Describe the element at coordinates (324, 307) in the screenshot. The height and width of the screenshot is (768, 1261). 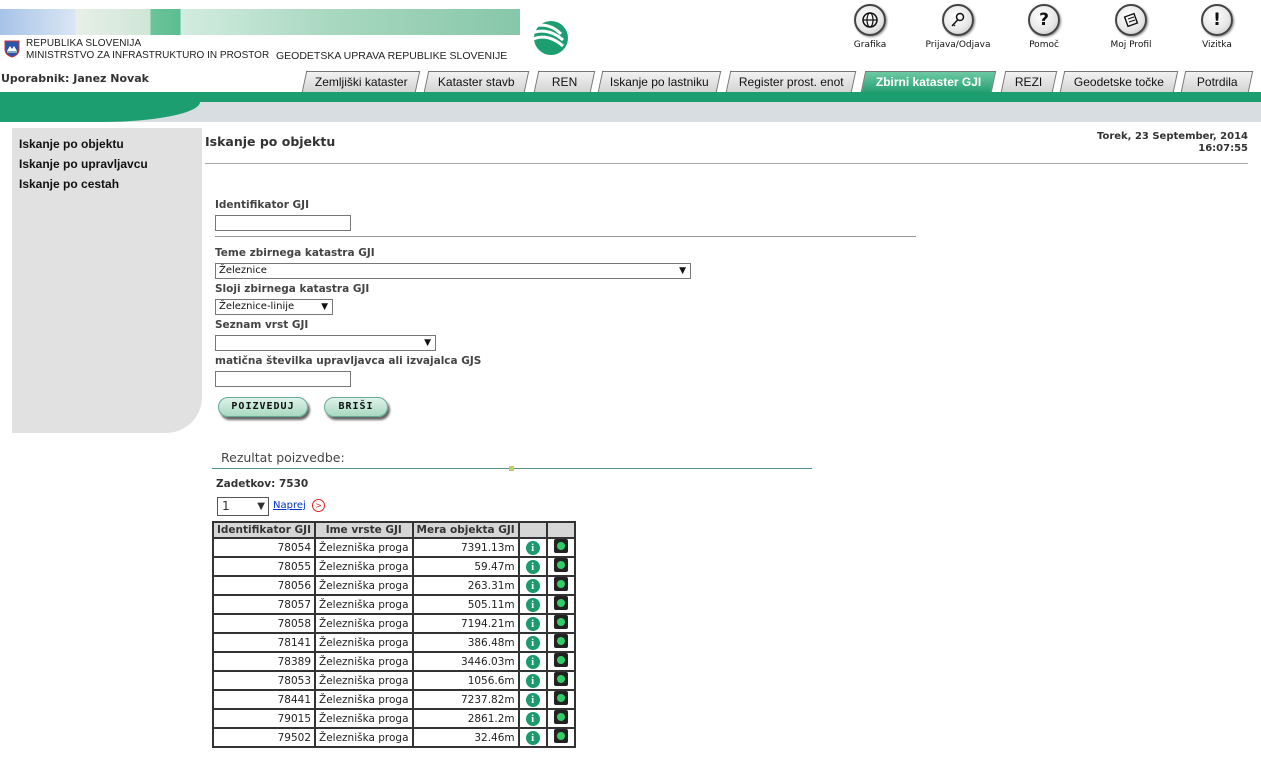
I see `chevron-down-icon: ▼` at that location.